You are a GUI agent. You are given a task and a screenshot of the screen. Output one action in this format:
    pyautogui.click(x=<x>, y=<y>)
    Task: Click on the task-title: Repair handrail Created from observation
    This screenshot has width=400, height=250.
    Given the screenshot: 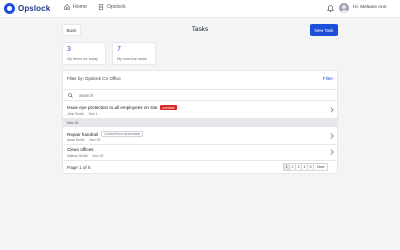 What is the action you would take?
    pyautogui.click(x=105, y=134)
    